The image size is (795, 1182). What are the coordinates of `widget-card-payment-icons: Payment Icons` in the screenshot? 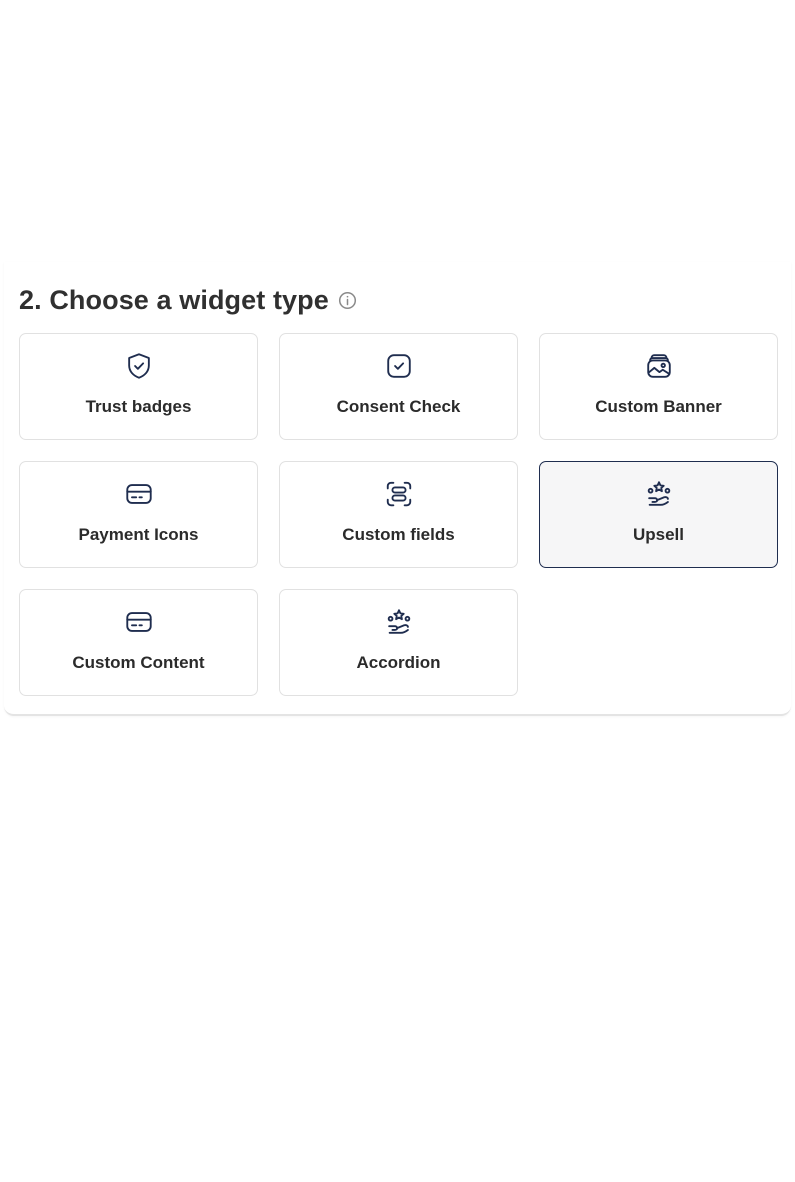 It's located at (138, 514).